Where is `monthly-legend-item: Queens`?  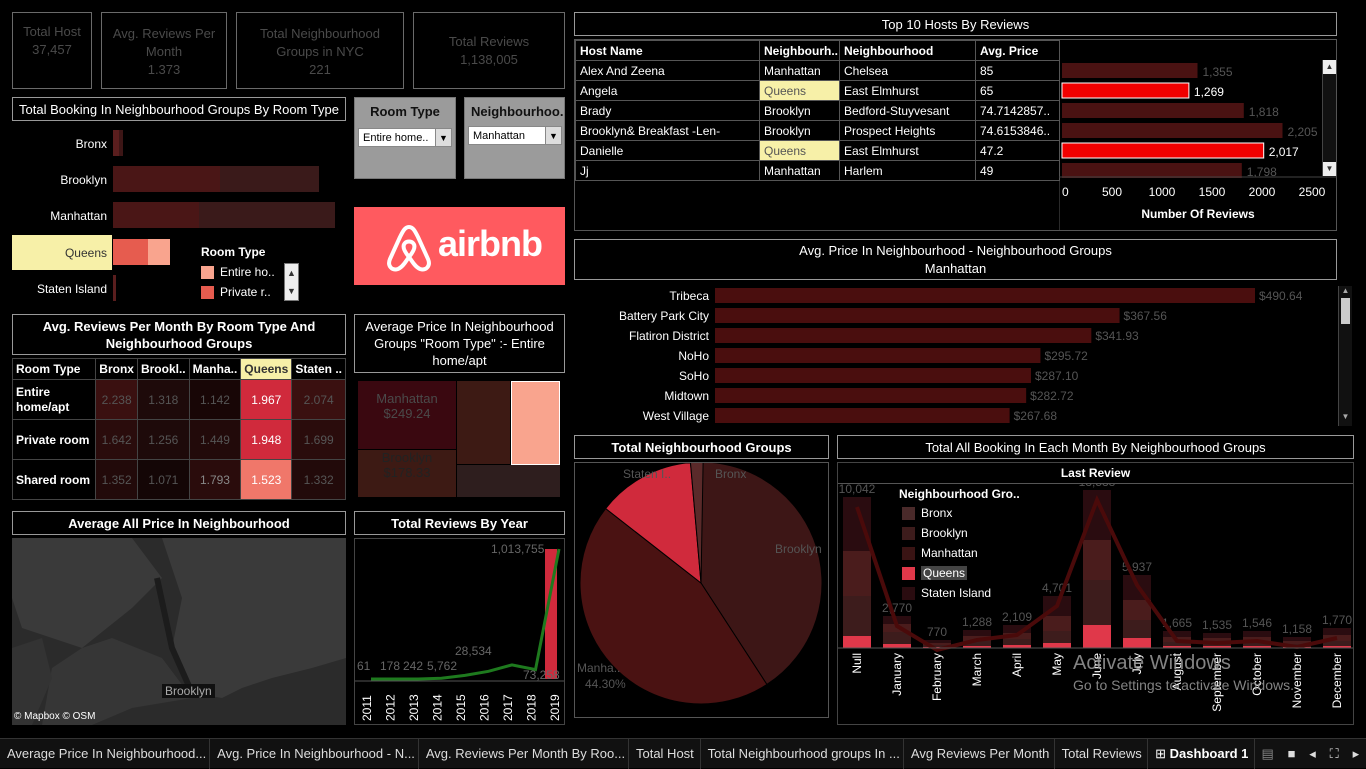 monthly-legend-item: Queens is located at coordinates (946, 576).